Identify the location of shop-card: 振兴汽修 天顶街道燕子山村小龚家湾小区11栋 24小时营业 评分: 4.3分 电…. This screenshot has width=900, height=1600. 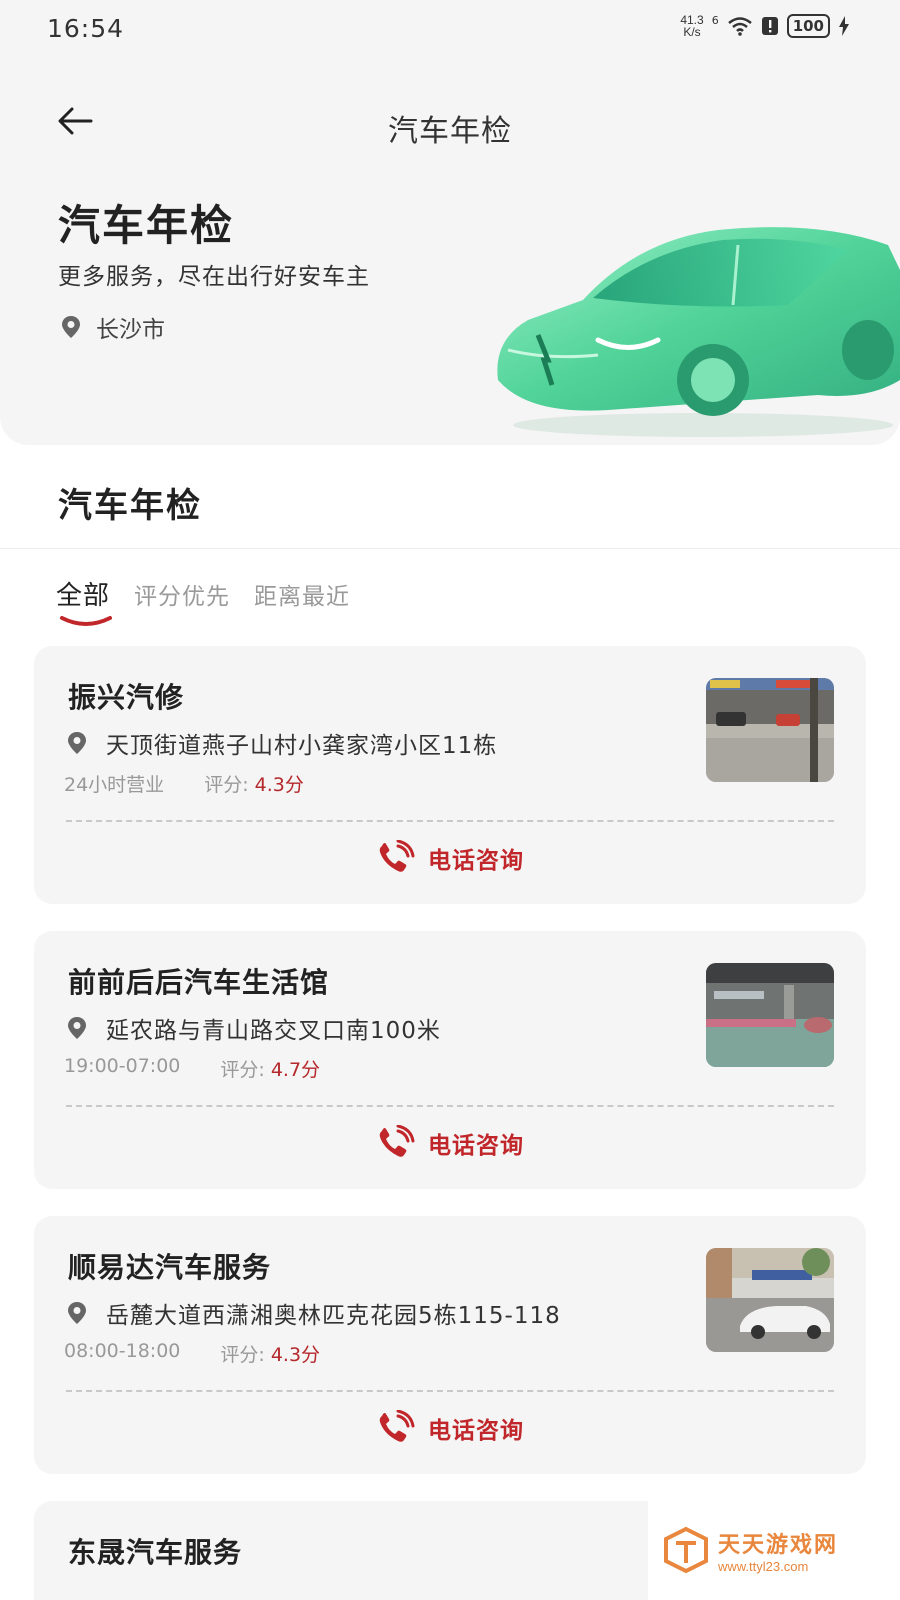
(450, 775).